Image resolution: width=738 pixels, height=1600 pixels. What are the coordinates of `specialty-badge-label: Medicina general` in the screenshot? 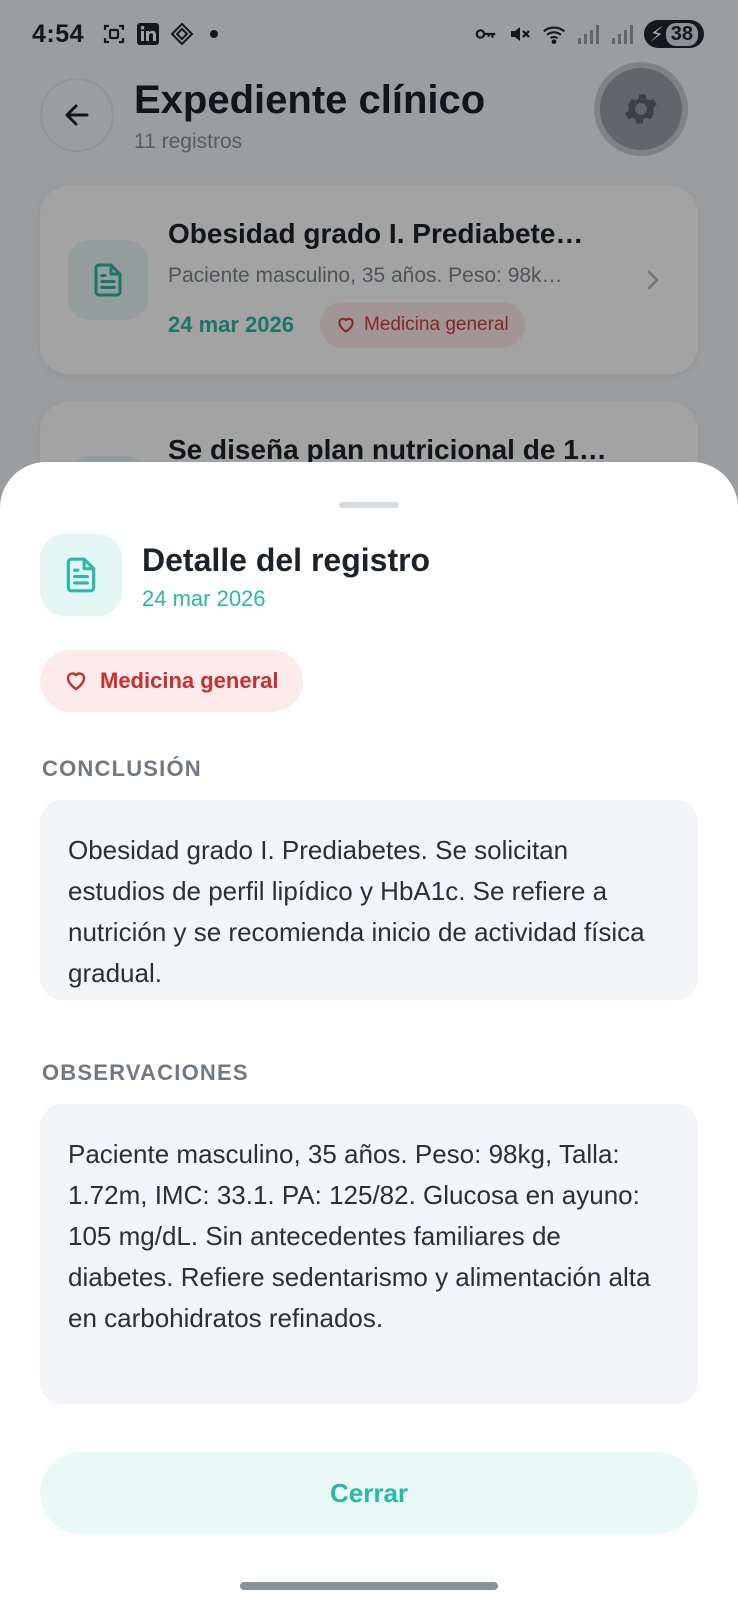 It's located at (189, 680).